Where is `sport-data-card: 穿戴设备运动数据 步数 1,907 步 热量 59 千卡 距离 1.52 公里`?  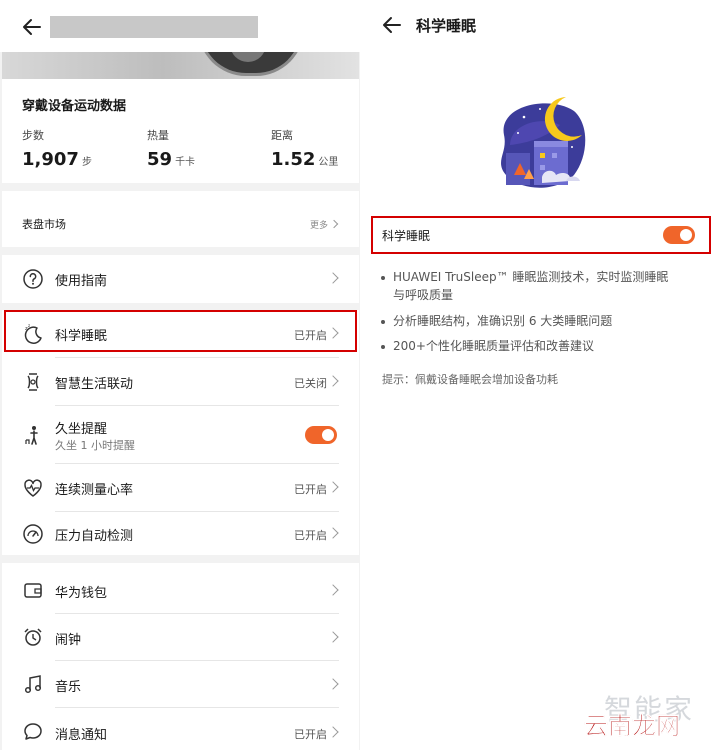 sport-data-card: 穿戴设备运动数据 步数 1,907 步 热量 59 千卡 距离 1.52 公里 is located at coordinates (180, 131).